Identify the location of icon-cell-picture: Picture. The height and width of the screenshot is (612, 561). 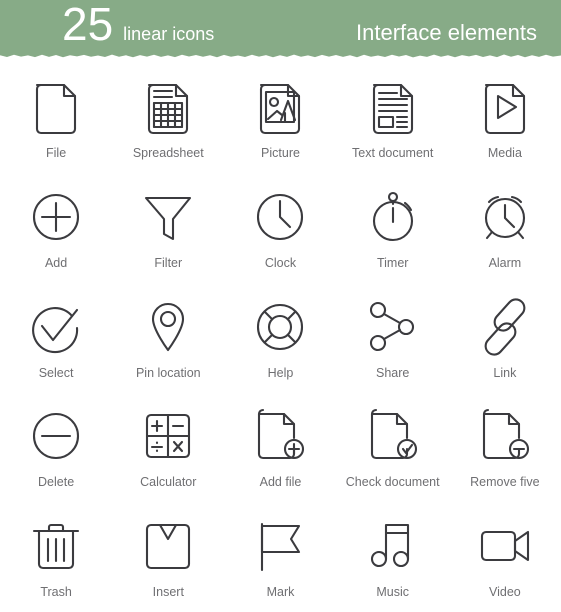
(280, 118).